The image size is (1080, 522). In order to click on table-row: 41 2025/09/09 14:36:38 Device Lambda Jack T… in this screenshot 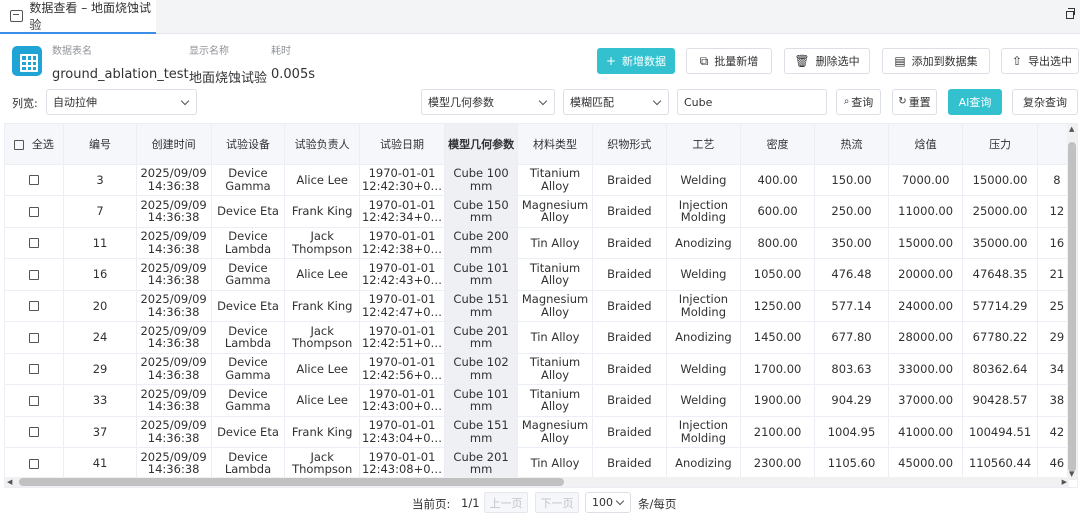, I will do `click(541, 463)`.